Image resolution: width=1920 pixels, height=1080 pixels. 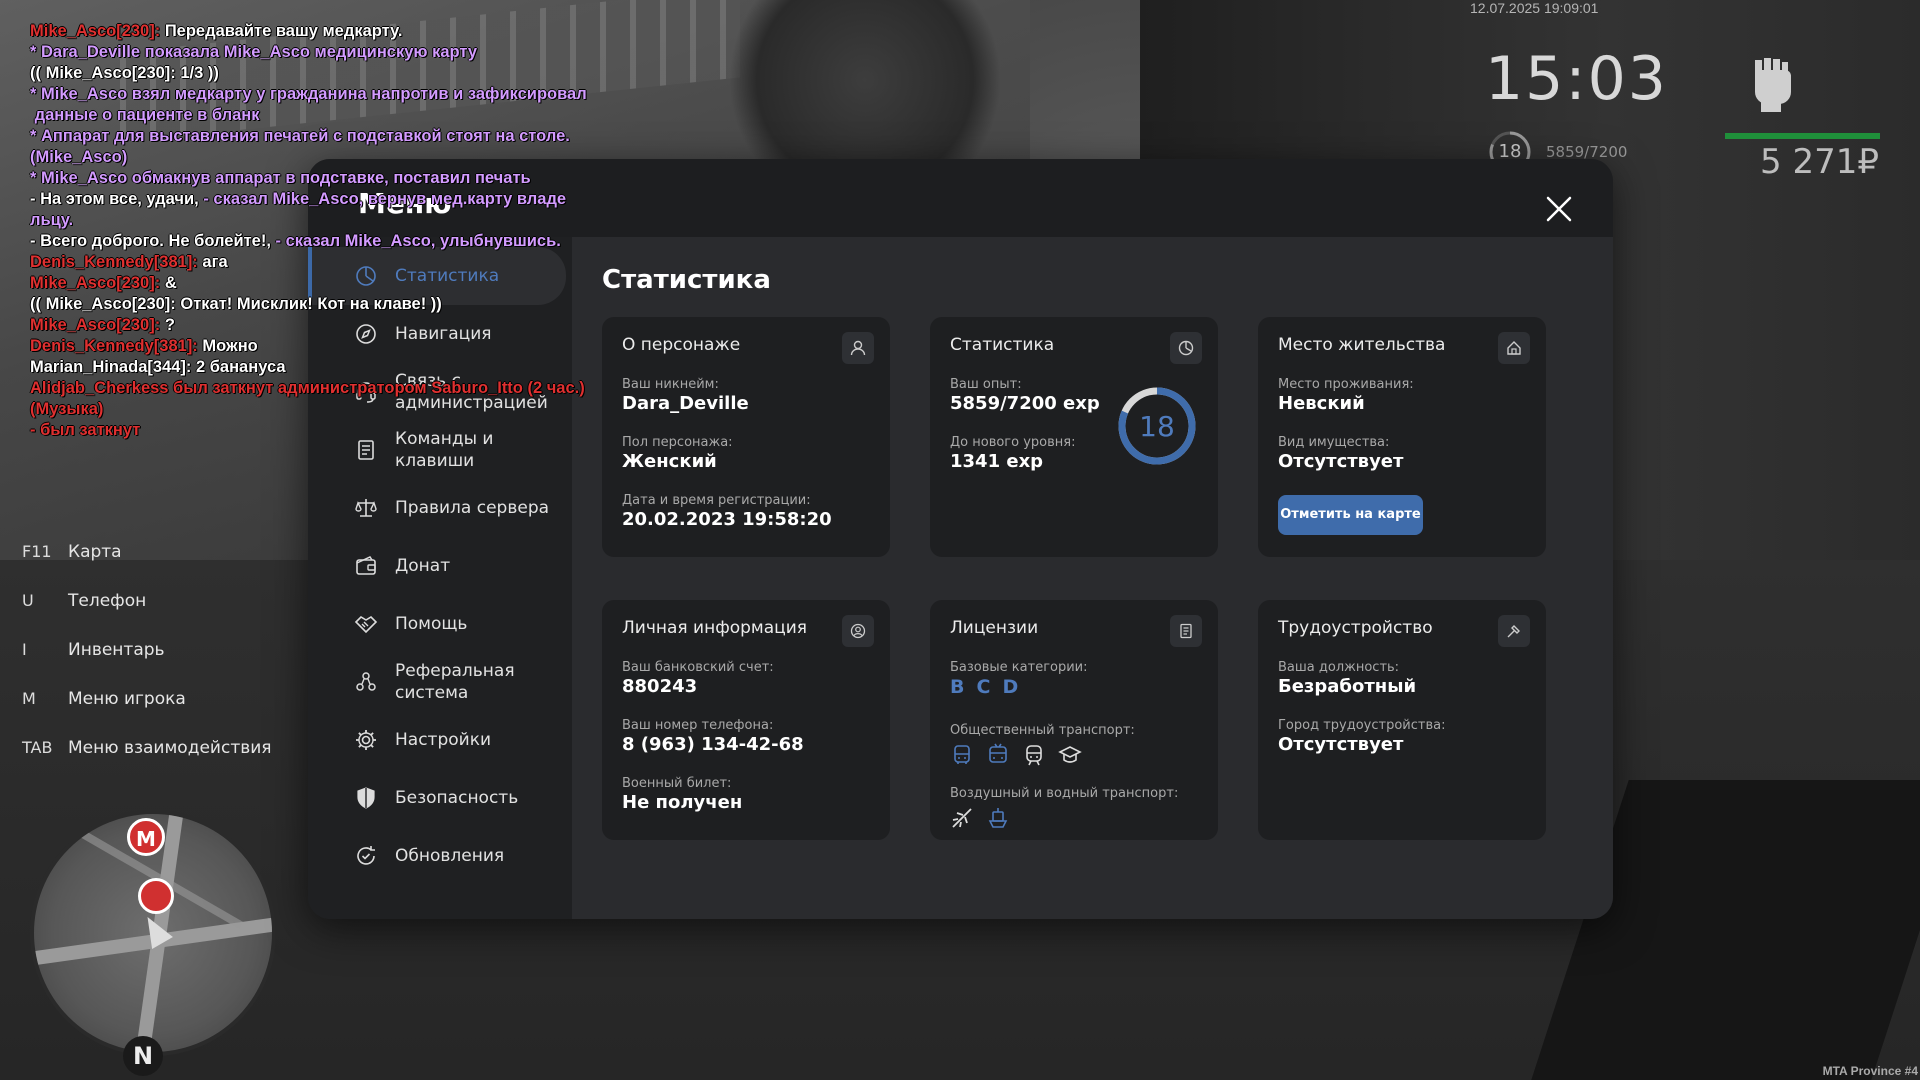 What do you see at coordinates (350, 73) in the screenshot?
I see `chat-line: (( Mike_Asco[230]: 1/3 ))` at bounding box center [350, 73].